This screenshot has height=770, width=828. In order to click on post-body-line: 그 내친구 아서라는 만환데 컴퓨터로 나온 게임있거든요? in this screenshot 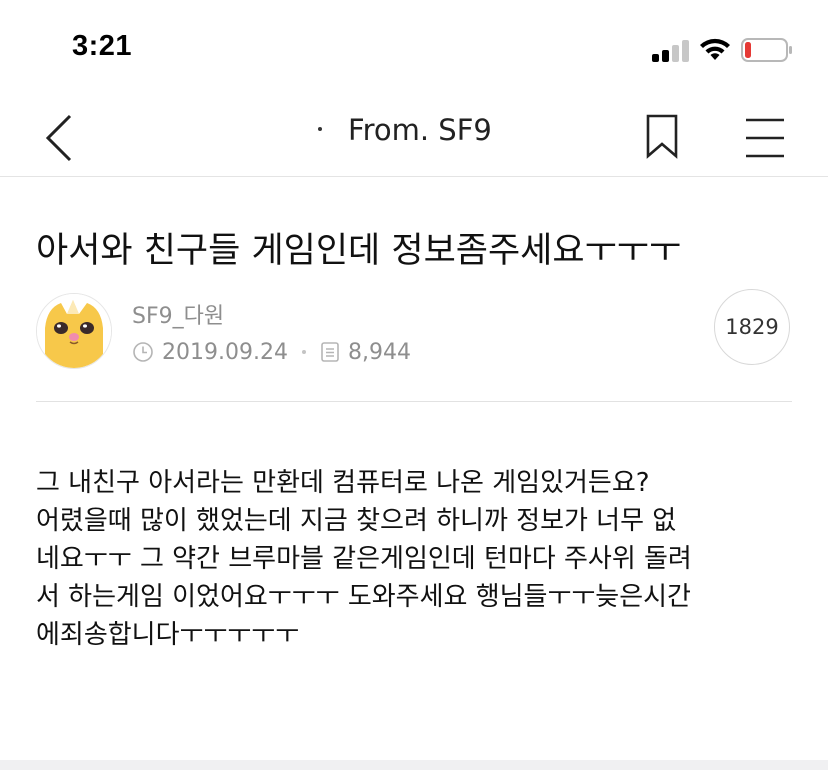, I will do `click(343, 483)`.